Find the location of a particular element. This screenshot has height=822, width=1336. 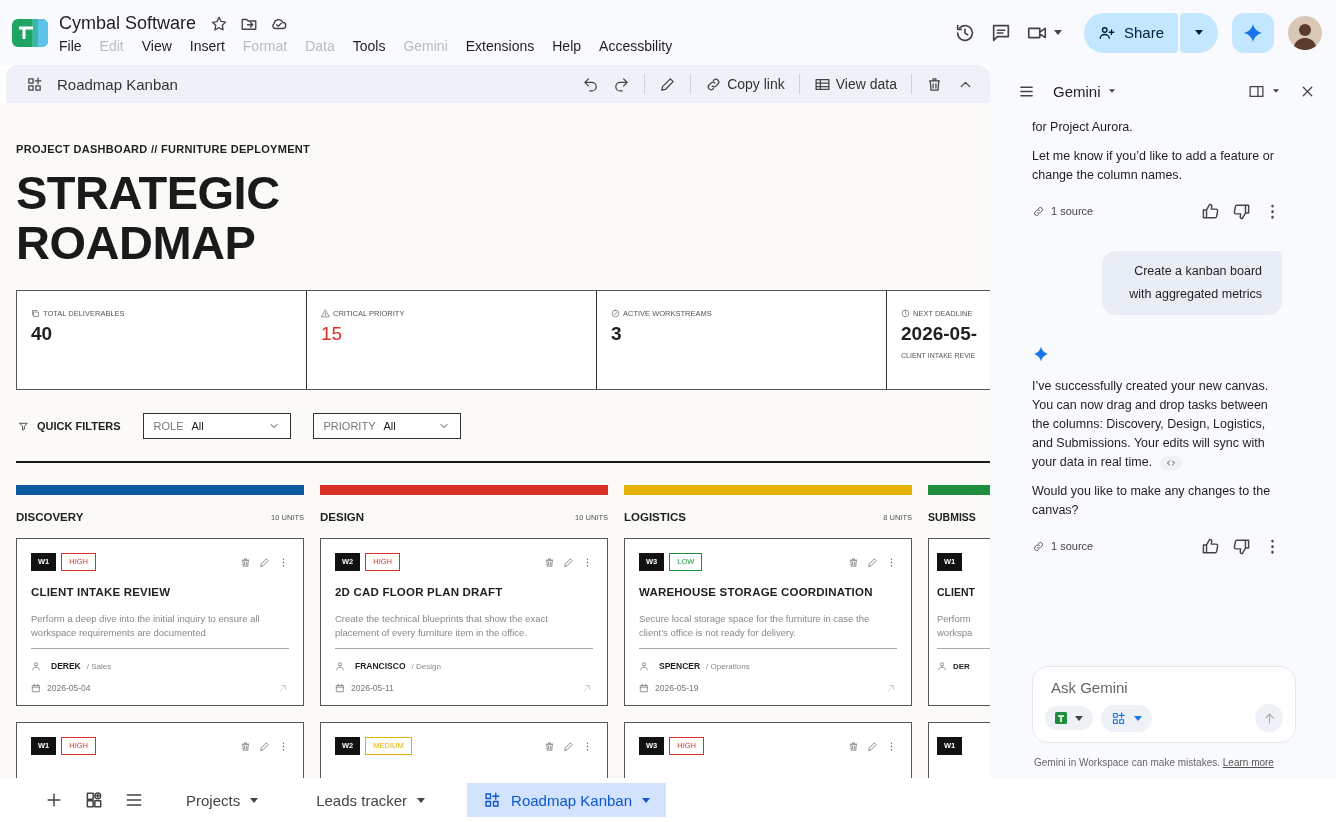

column-title: DISCOVERY is located at coordinates (50, 517).